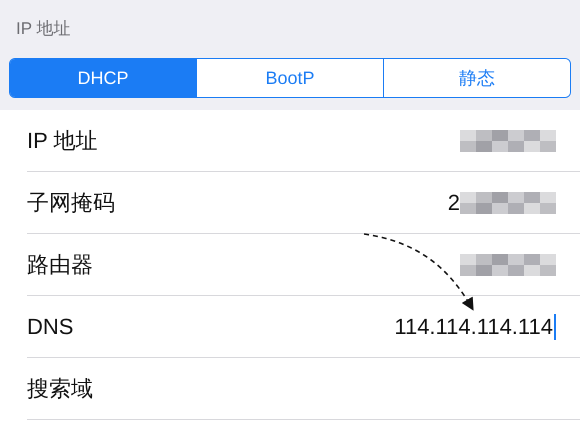 This screenshot has width=580, height=421. I want to click on row-label: 路由器, so click(60, 264).